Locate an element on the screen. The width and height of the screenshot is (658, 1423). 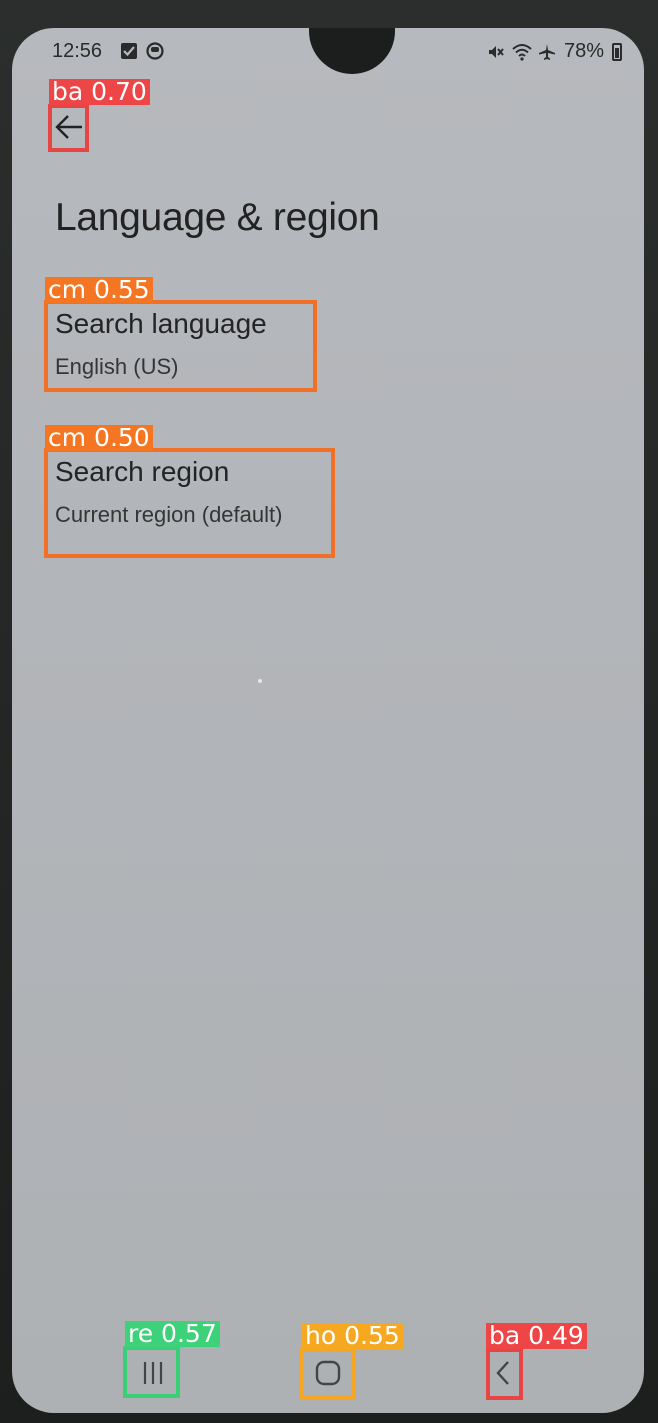
status-system-icons: 78% is located at coordinates (554, 51).